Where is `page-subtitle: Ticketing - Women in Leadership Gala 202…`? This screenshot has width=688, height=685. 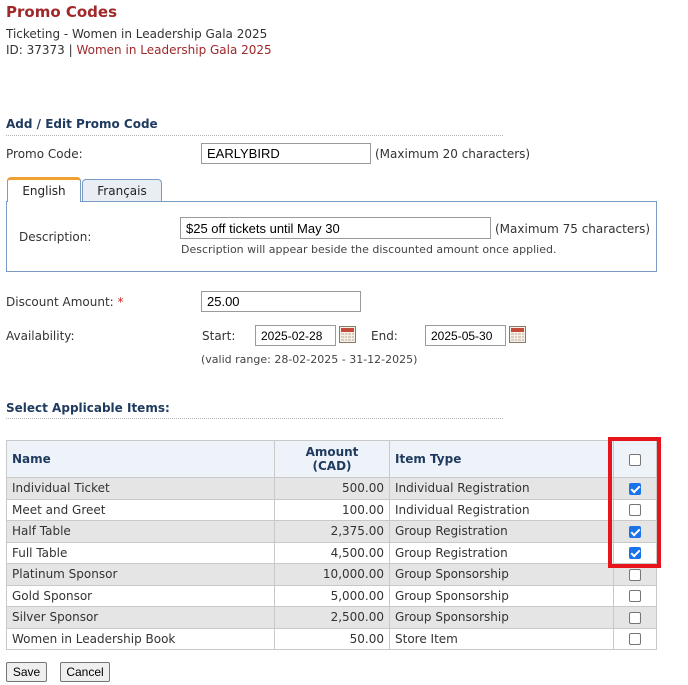 page-subtitle: Ticketing - Women in Leadership Gala 202… is located at coordinates (137, 34).